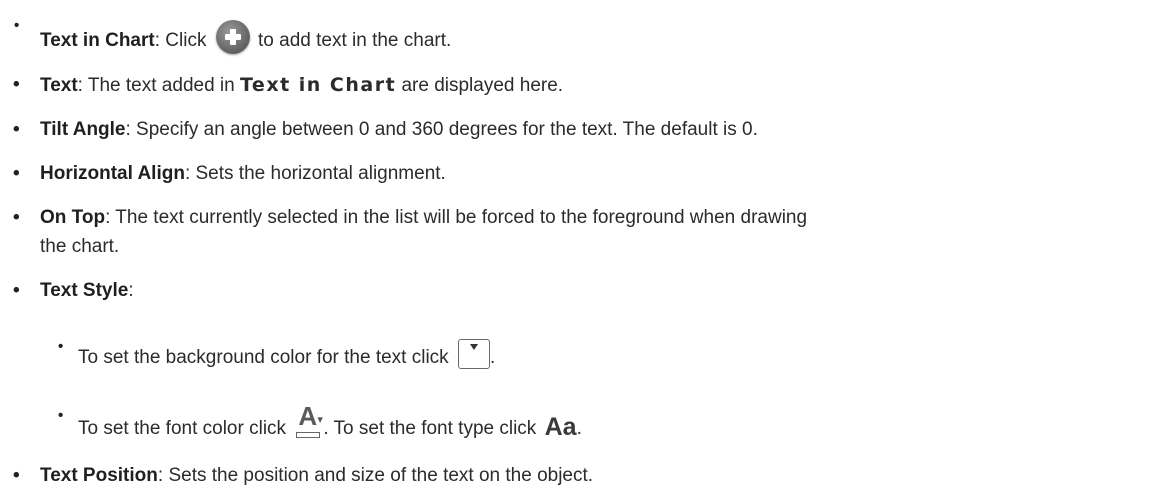 Image resolution: width=1168 pixels, height=500 pixels. Describe the element at coordinates (560, 427) in the screenshot. I see `font-type-icon: Aa` at that location.